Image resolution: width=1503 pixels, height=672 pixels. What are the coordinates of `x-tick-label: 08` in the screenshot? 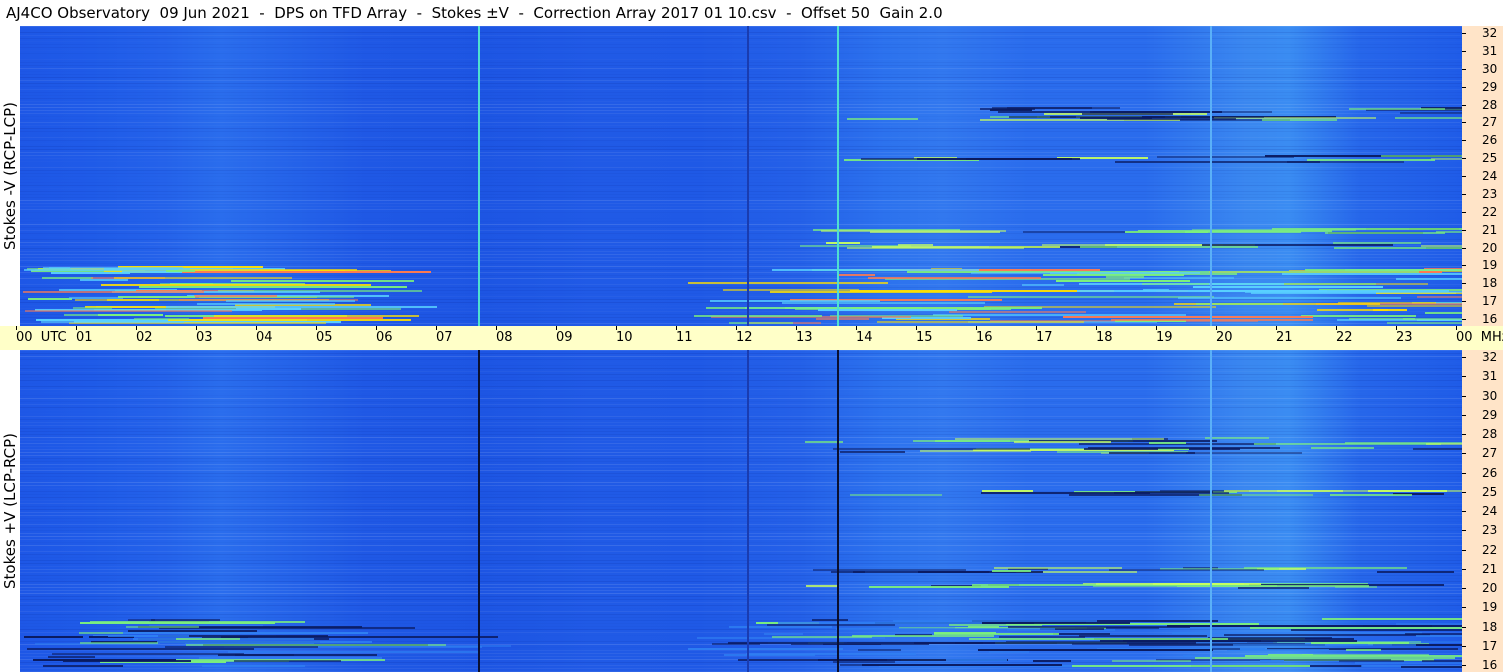 It's located at (504, 335).